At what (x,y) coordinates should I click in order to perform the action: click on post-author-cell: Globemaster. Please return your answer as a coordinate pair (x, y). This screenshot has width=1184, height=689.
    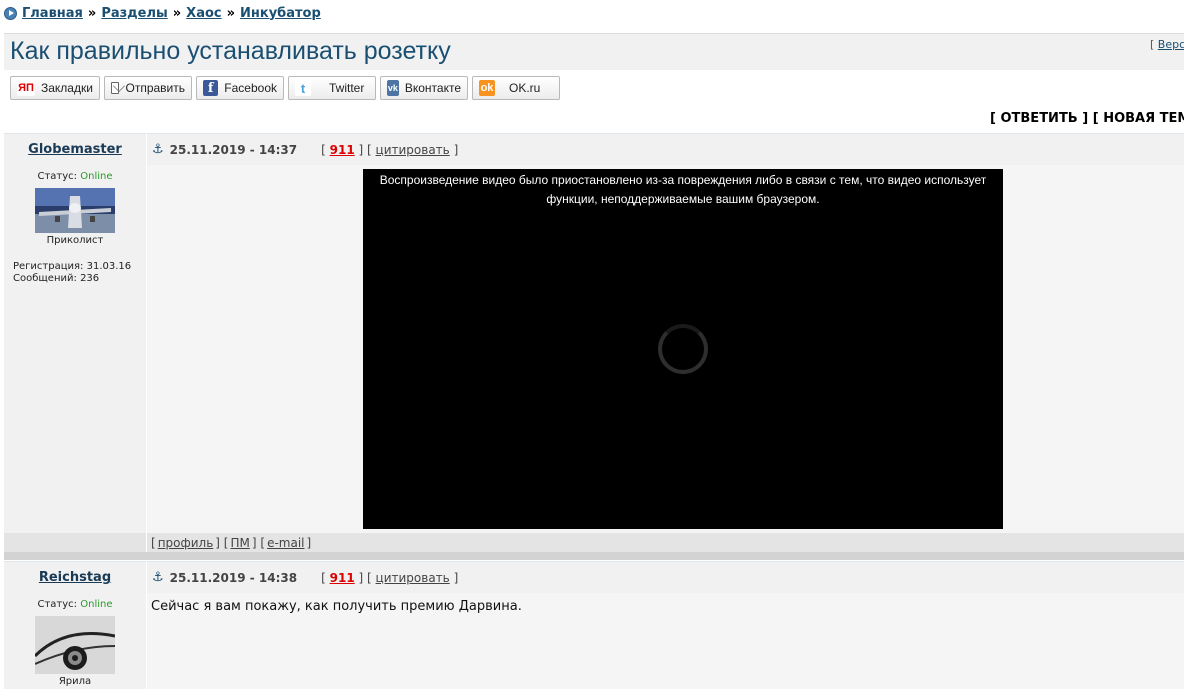
    Looking at the image, I should click on (75, 149).